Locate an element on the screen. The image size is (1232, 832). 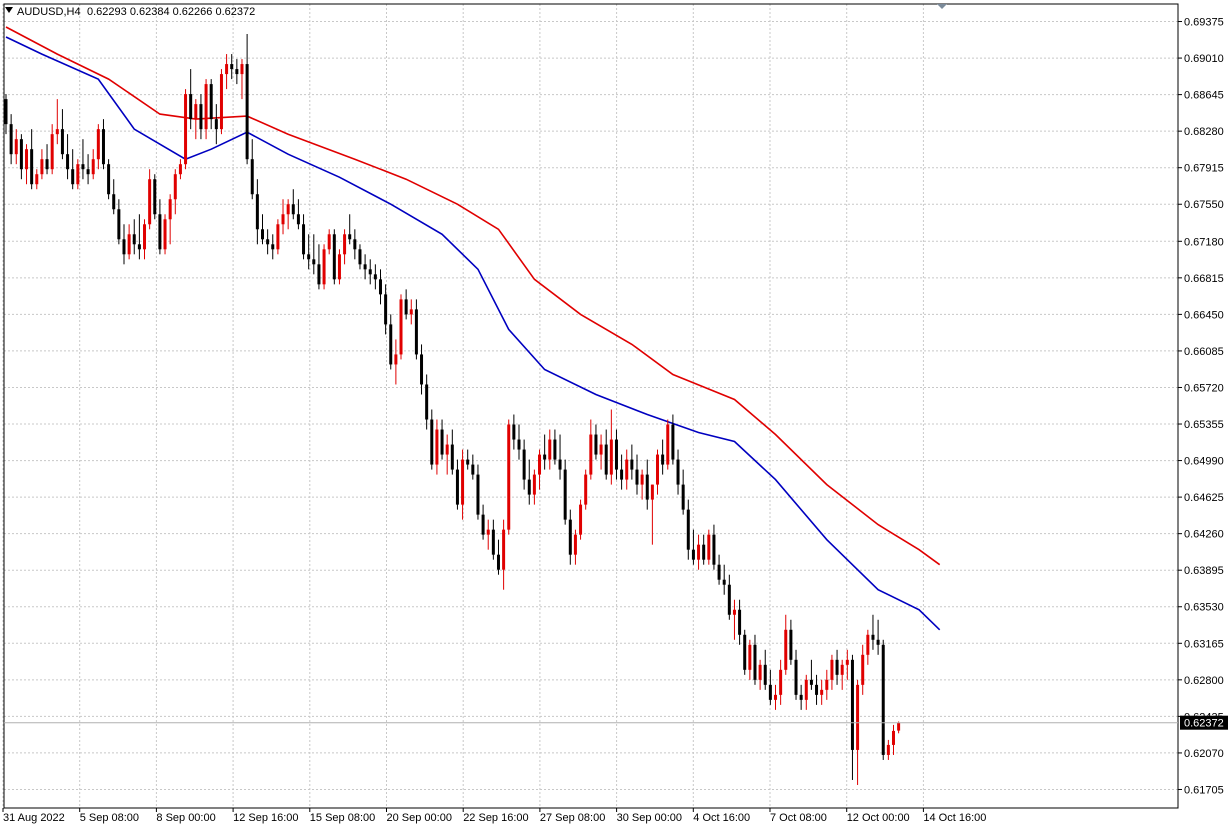
y-tick-label: 0.64625 is located at coordinates (1204, 498).